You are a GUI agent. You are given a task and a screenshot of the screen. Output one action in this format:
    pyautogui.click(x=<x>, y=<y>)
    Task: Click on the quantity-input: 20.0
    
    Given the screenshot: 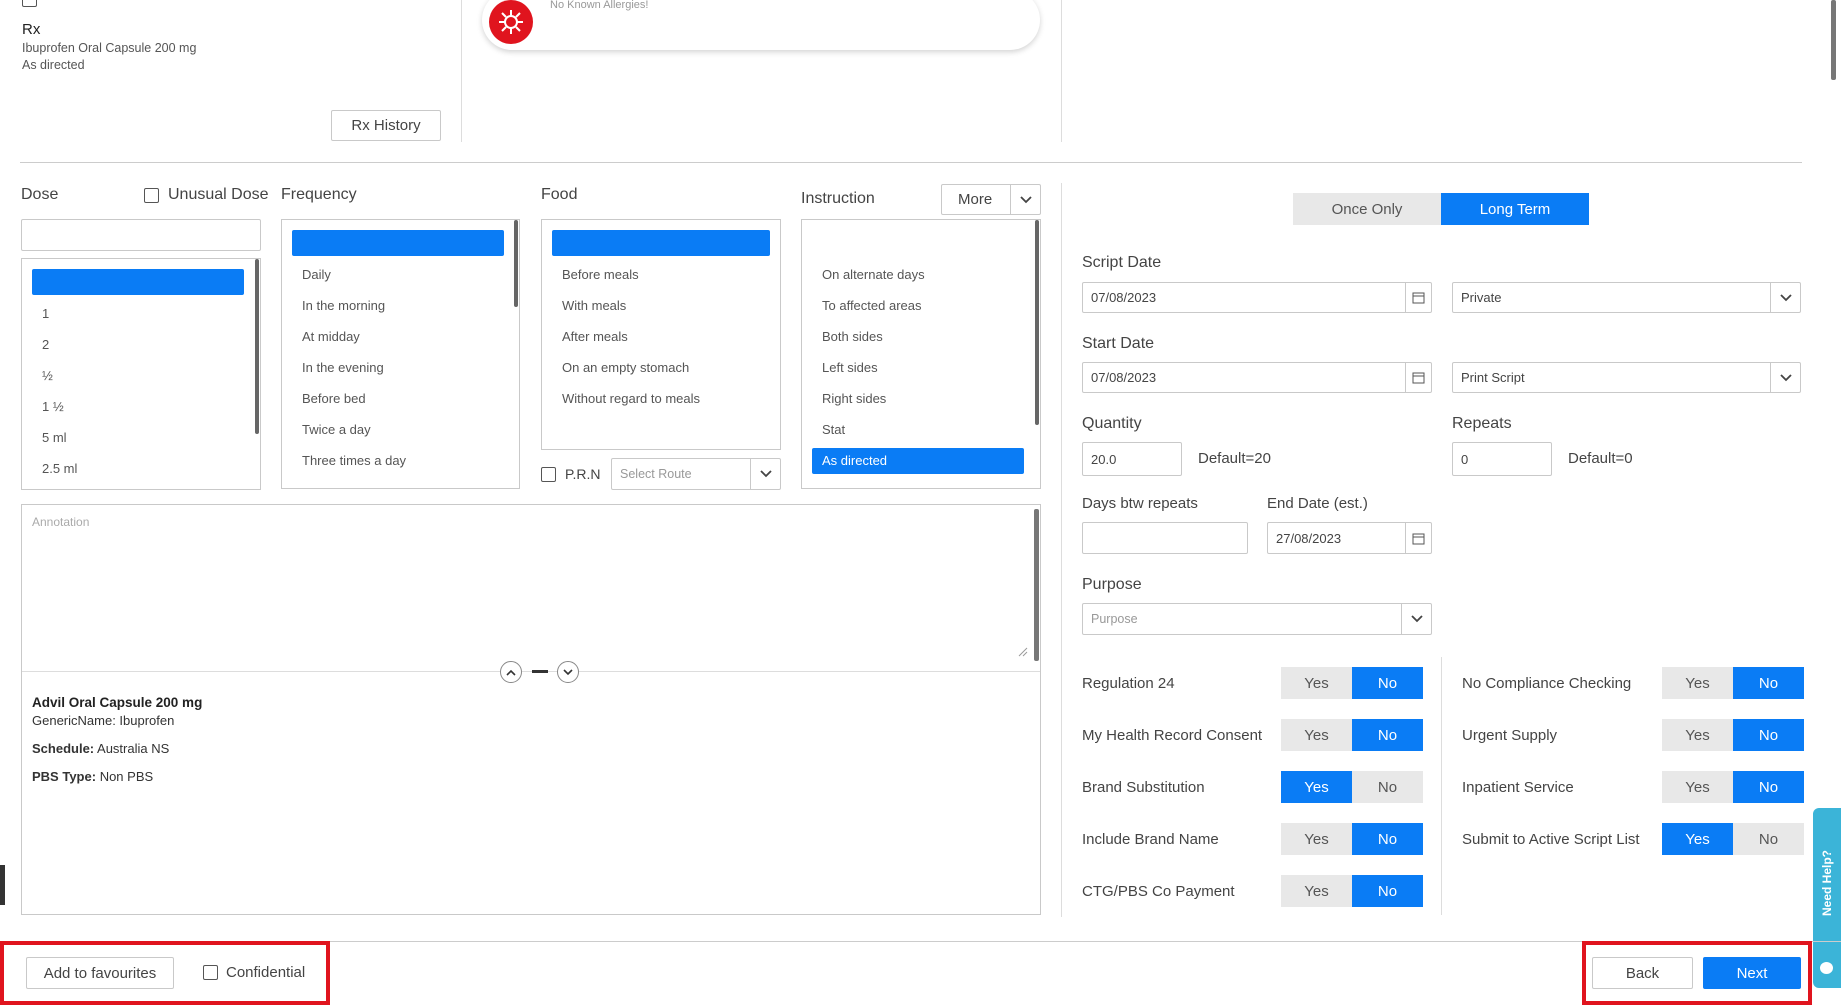 What is the action you would take?
    pyautogui.click(x=1132, y=459)
    